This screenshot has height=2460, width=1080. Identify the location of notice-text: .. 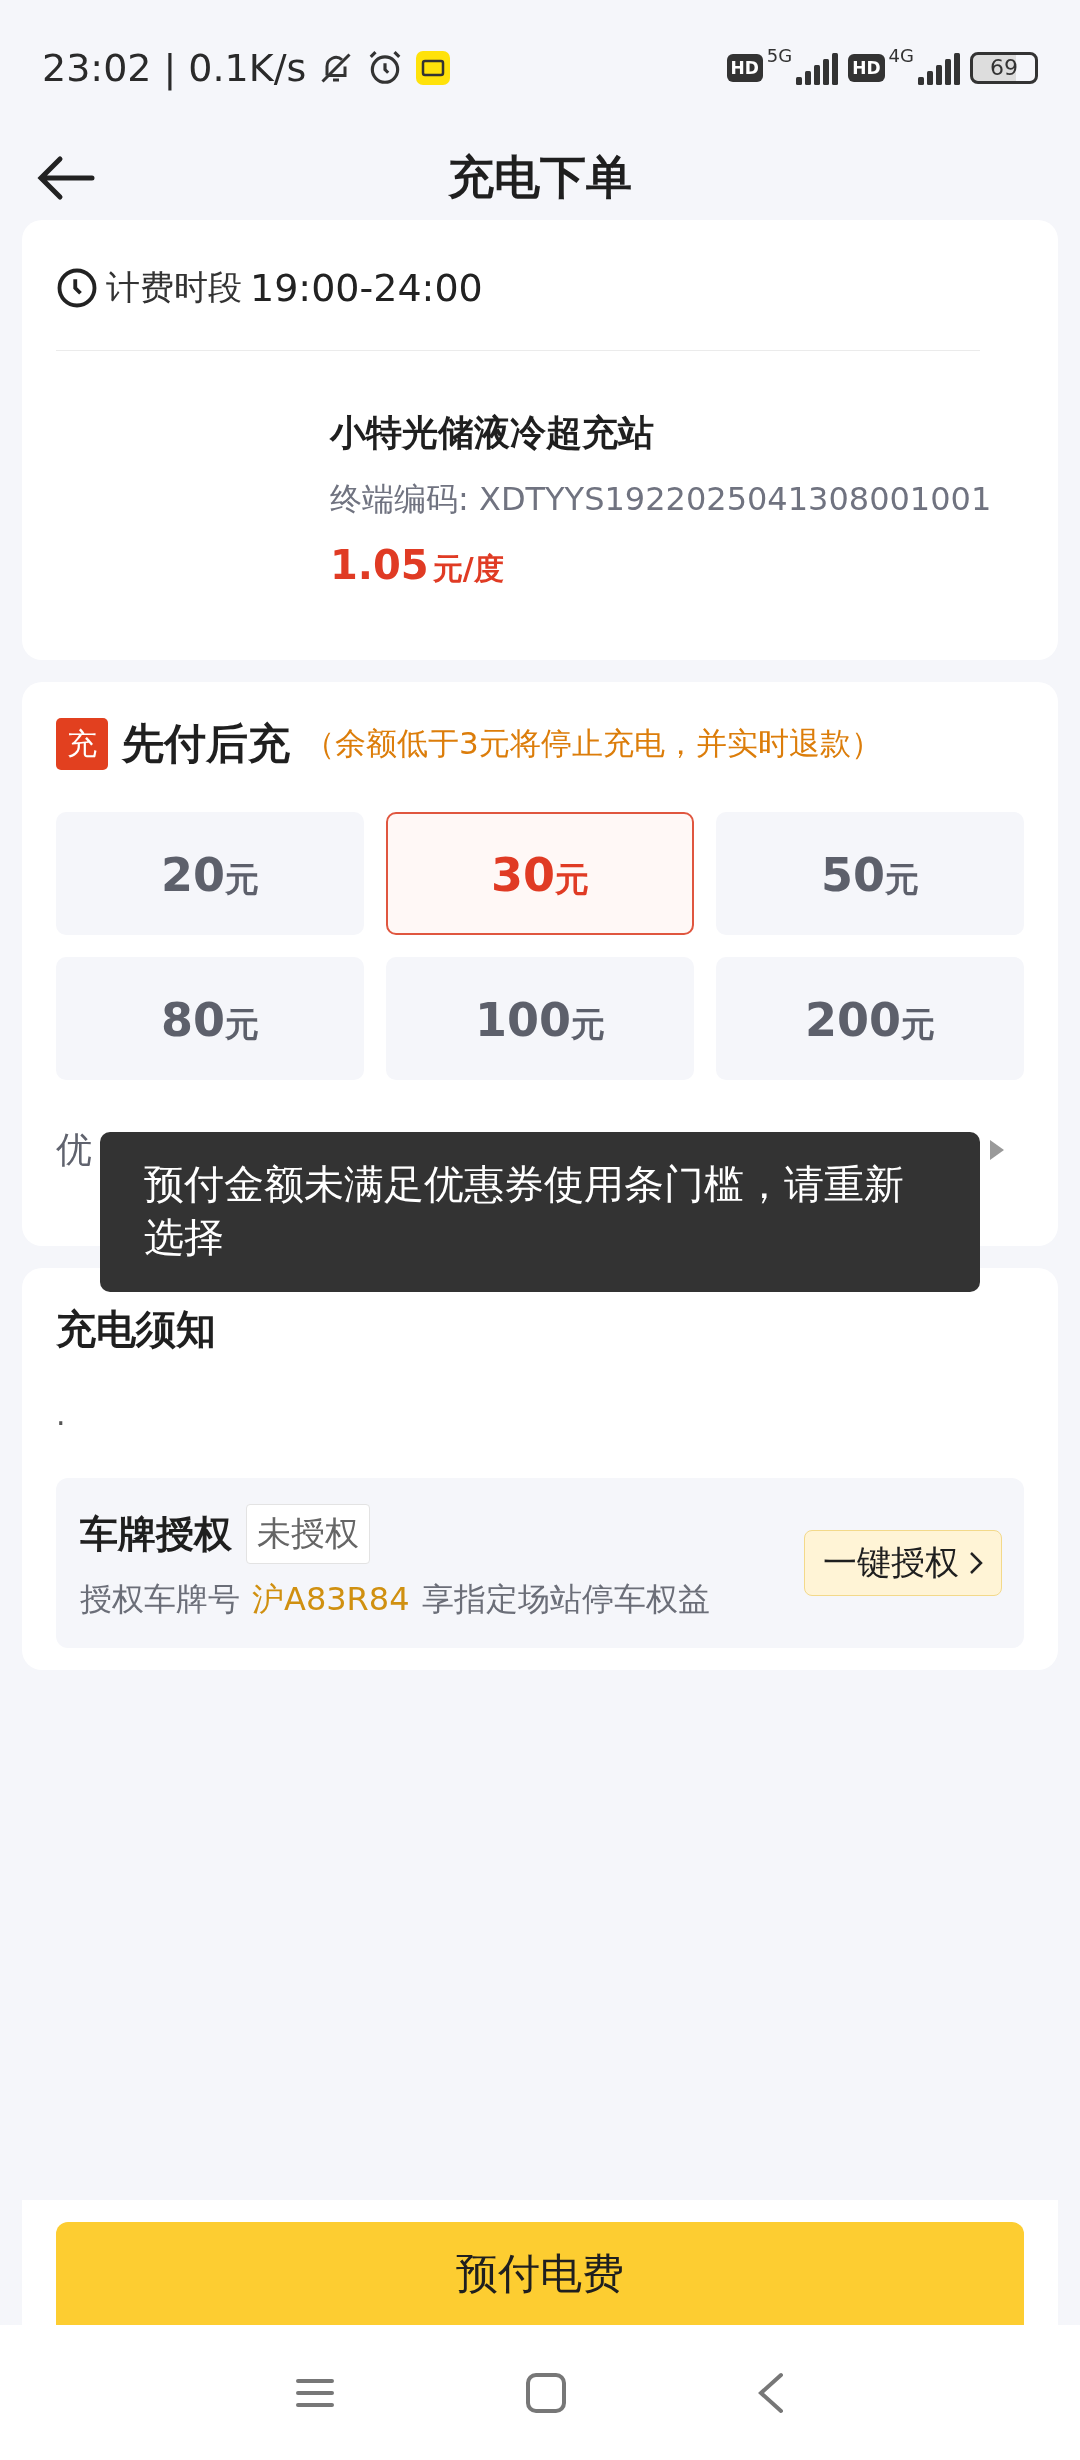
(61, 1414).